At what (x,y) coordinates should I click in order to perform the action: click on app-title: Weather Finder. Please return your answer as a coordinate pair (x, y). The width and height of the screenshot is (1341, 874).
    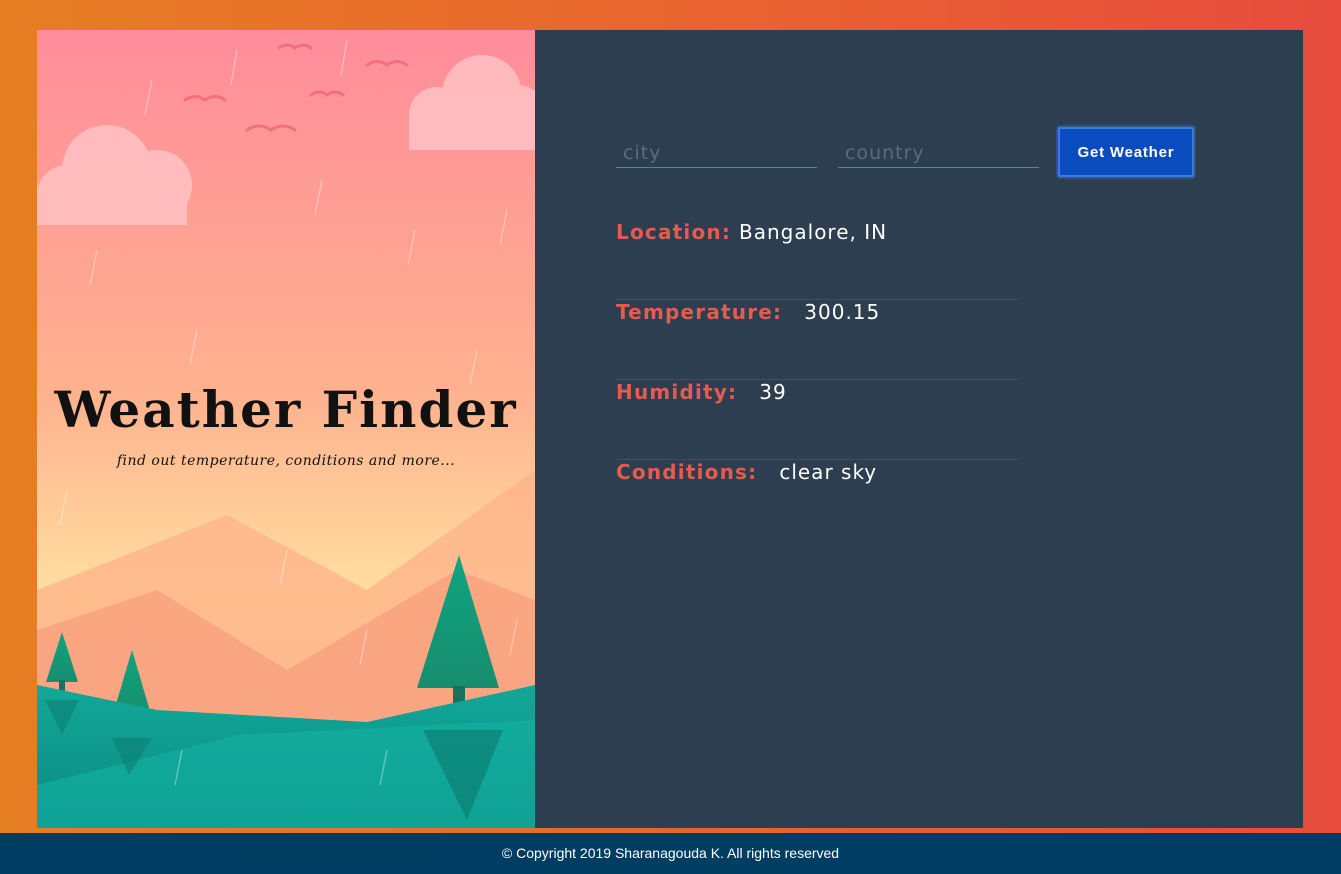
    Looking at the image, I should click on (286, 409).